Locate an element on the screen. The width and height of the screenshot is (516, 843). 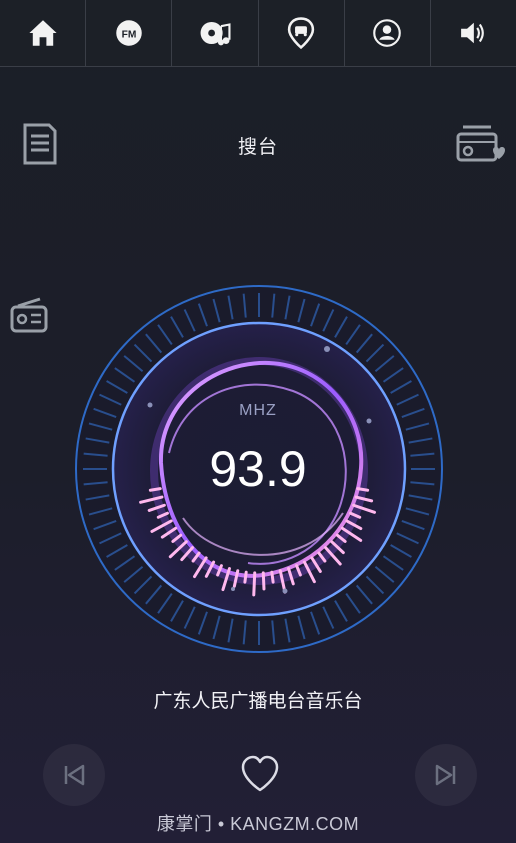
skip-next-icon is located at coordinates (445, 775).